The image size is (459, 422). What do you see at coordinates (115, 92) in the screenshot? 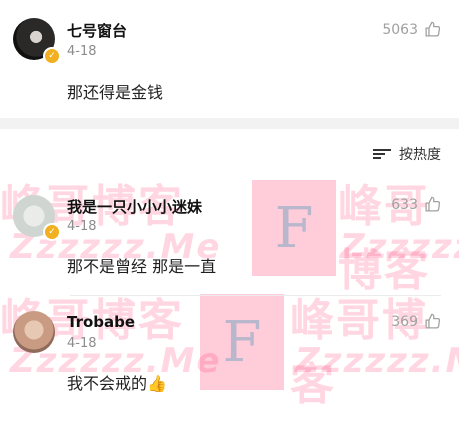
I see `comment-text: 那还得是金钱` at bounding box center [115, 92].